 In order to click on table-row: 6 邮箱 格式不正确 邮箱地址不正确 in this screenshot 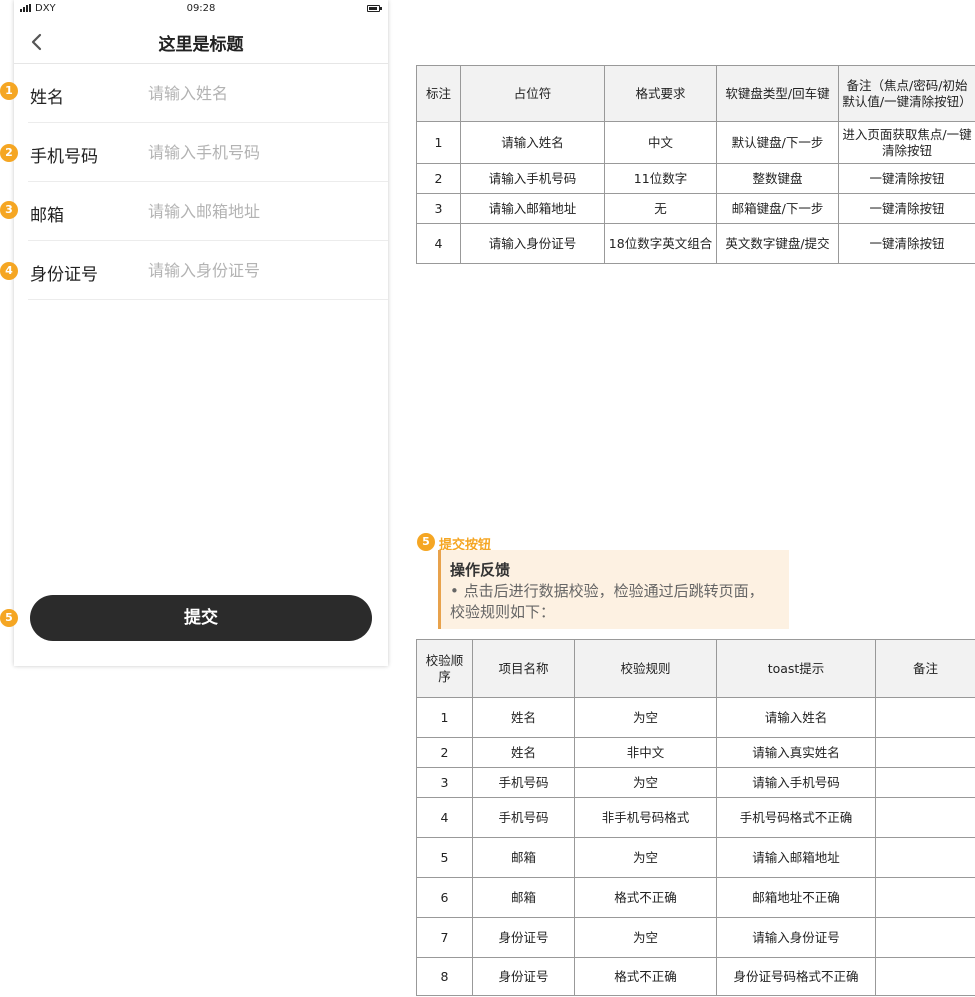, I will do `click(695, 897)`.